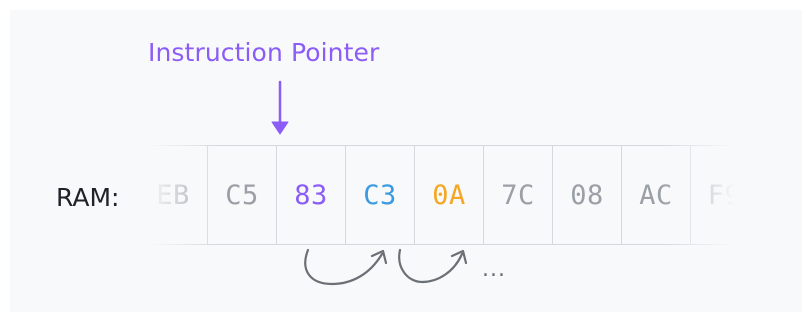 This screenshot has width=812, height=322. What do you see at coordinates (88, 197) in the screenshot?
I see `ram-label: RAM:` at bounding box center [88, 197].